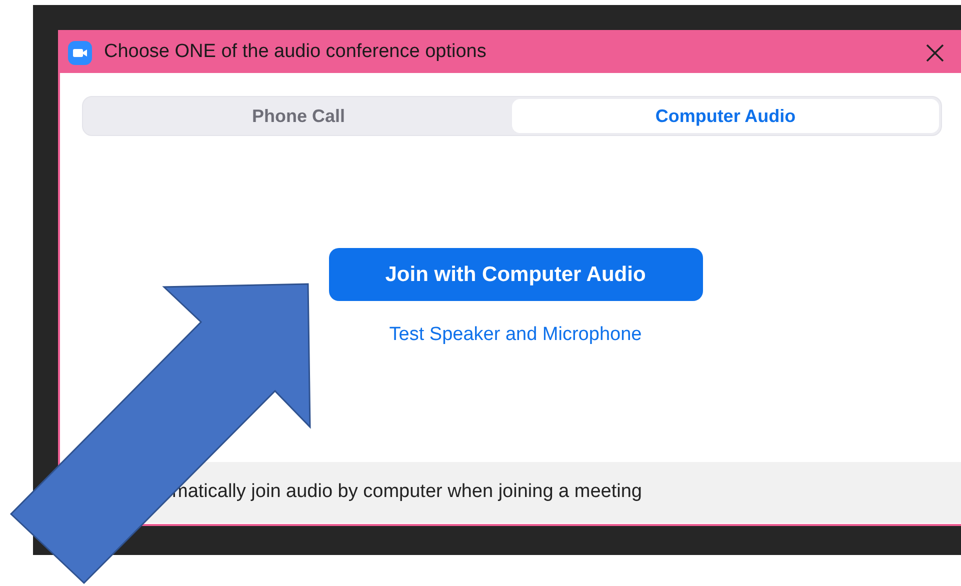 This screenshot has width=961, height=586. What do you see at coordinates (80, 52) in the screenshot?
I see `video-camera-icon` at bounding box center [80, 52].